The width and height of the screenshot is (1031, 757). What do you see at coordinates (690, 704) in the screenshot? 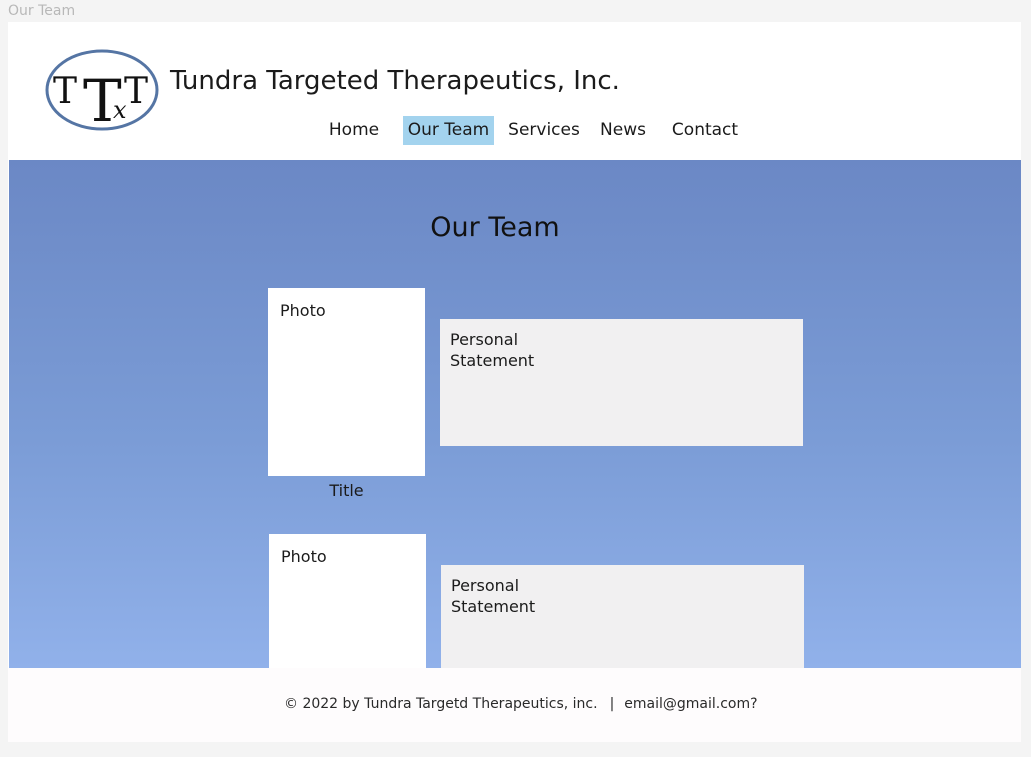
I see `footer-email-link: email@gmail.com?` at bounding box center [690, 704].